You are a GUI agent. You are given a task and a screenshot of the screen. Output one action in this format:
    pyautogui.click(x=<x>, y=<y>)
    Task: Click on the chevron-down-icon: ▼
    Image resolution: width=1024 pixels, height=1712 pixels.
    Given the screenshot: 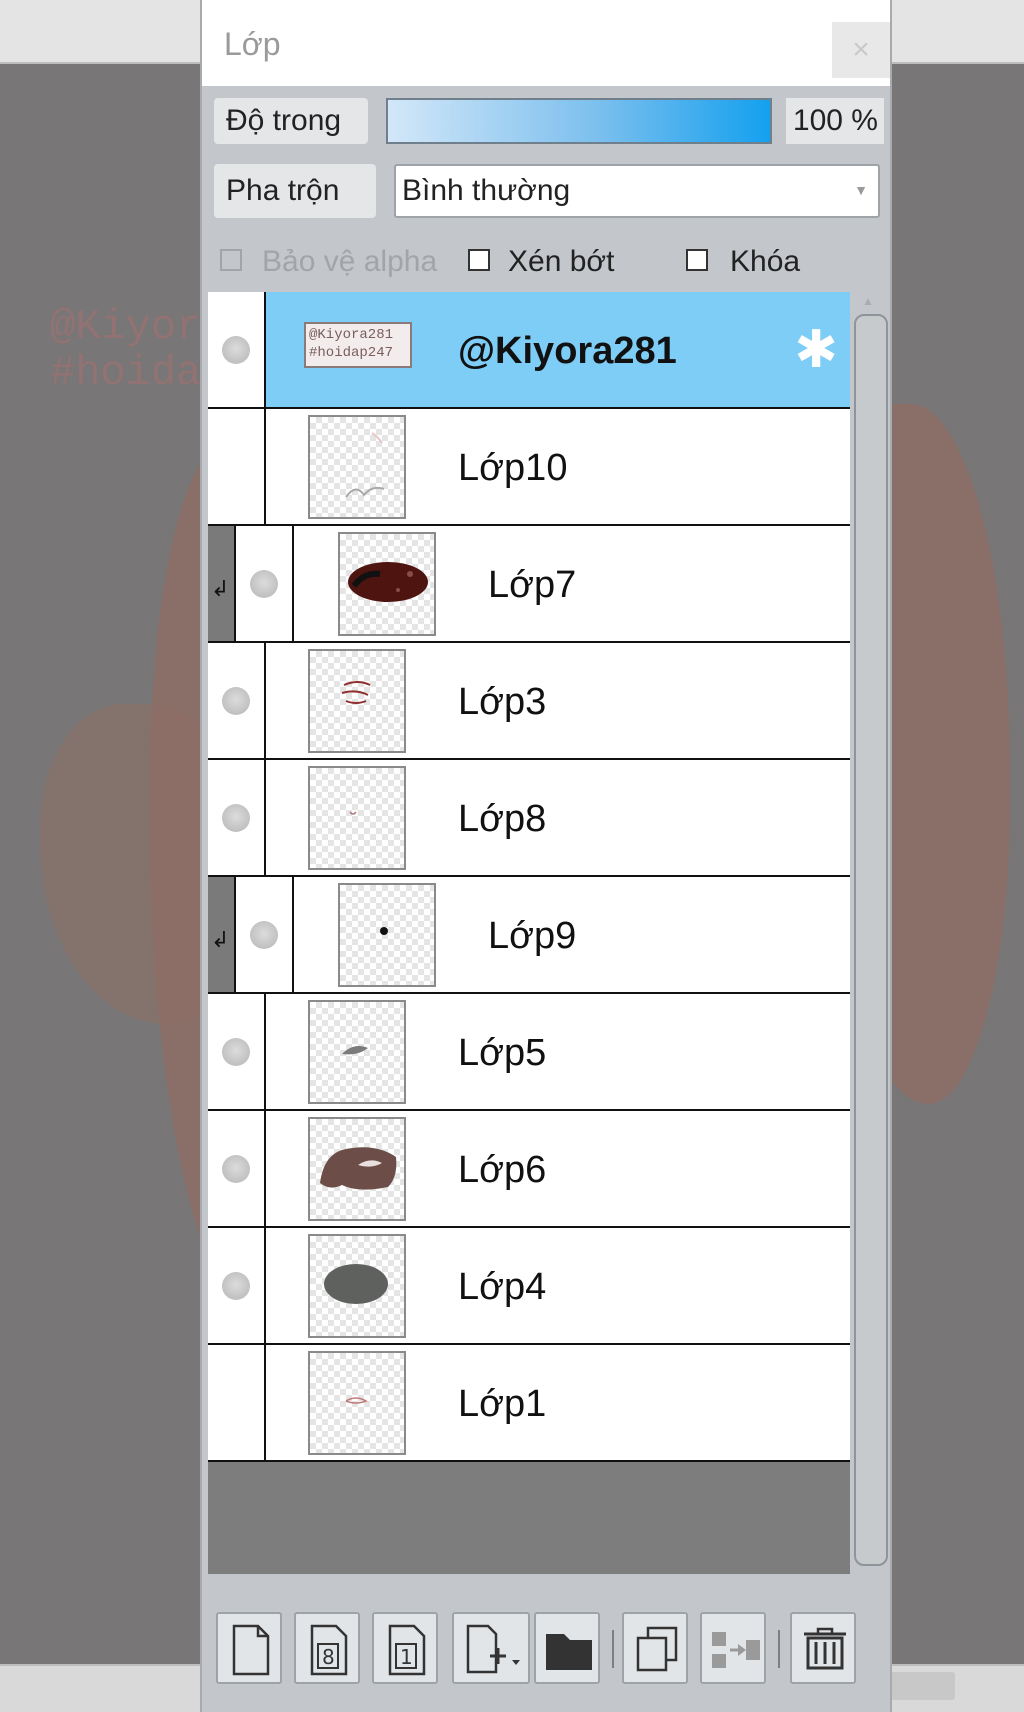 What is the action you would take?
    pyautogui.click(x=861, y=190)
    